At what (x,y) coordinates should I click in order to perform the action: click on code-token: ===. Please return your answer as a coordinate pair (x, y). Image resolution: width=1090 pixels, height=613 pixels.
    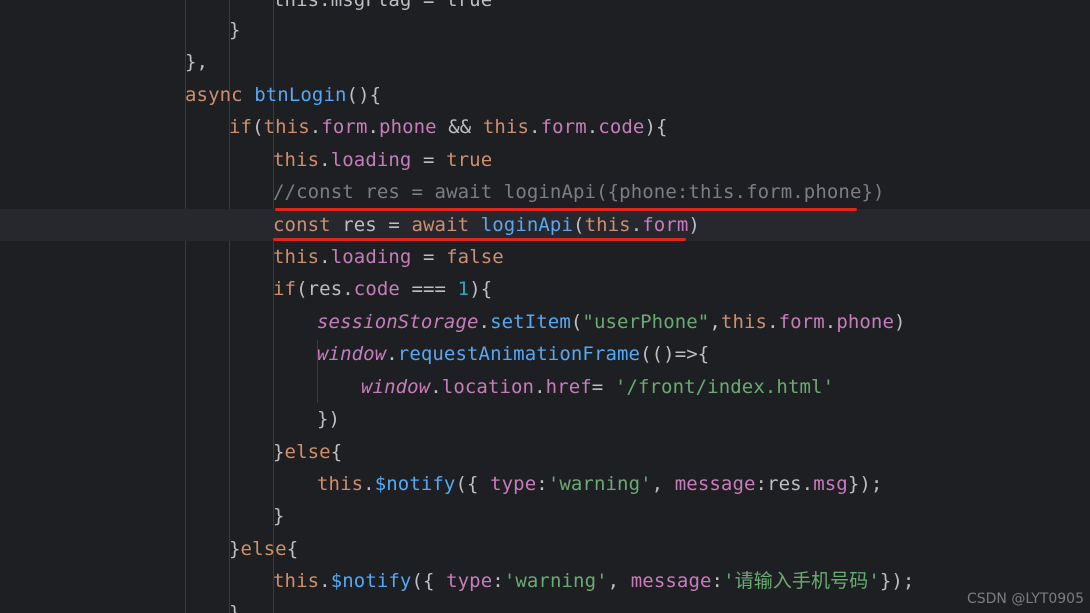
    Looking at the image, I should click on (428, 289).